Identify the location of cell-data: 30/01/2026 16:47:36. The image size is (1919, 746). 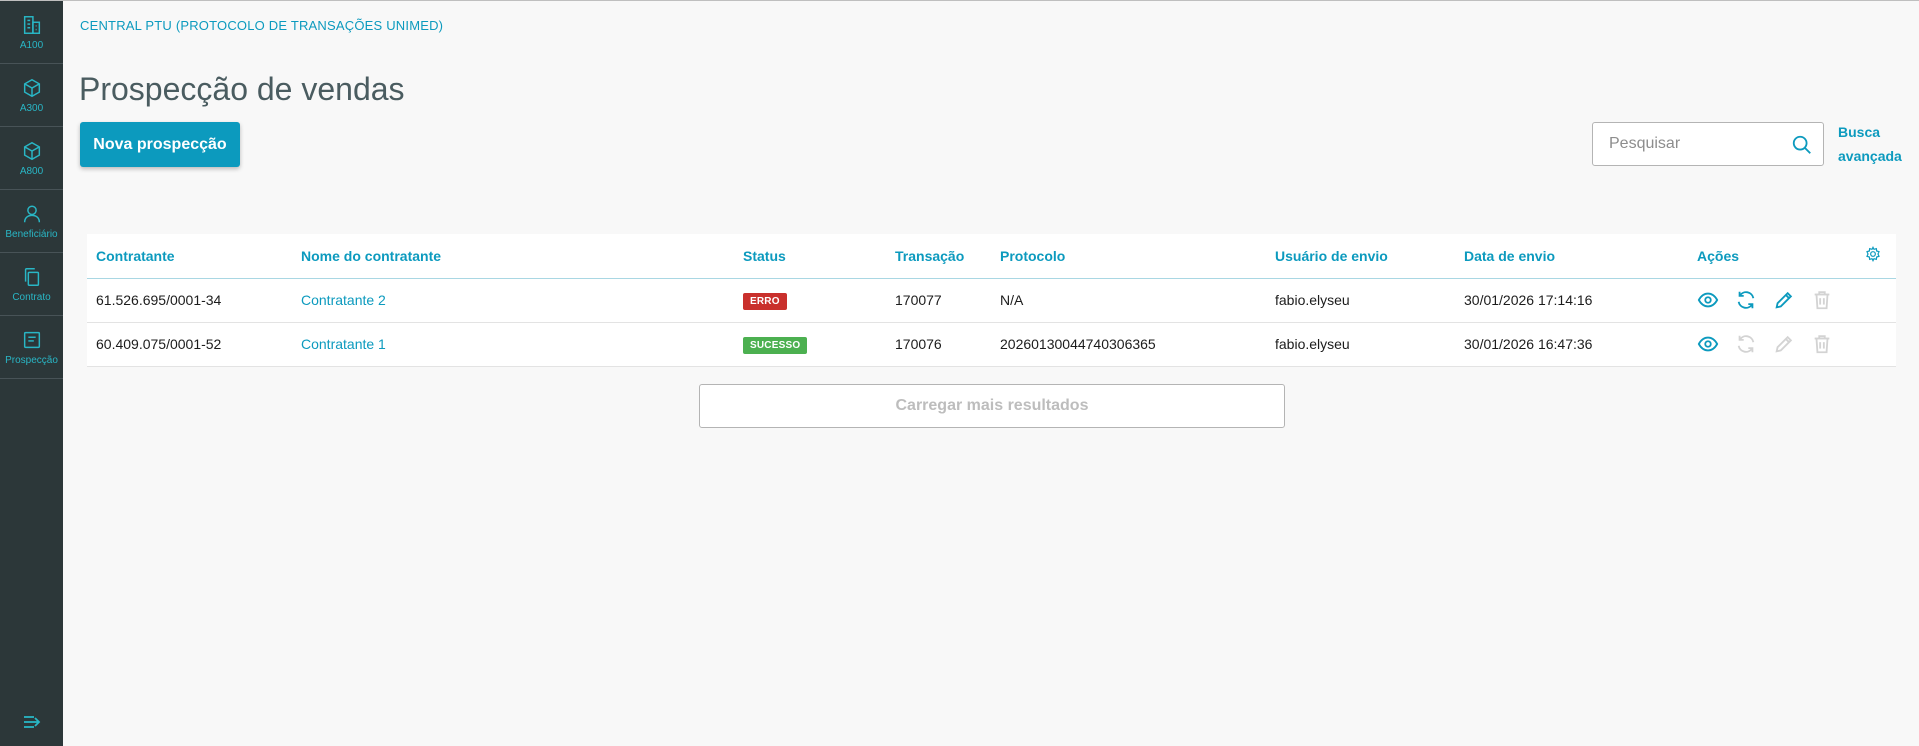
(1571, 344).